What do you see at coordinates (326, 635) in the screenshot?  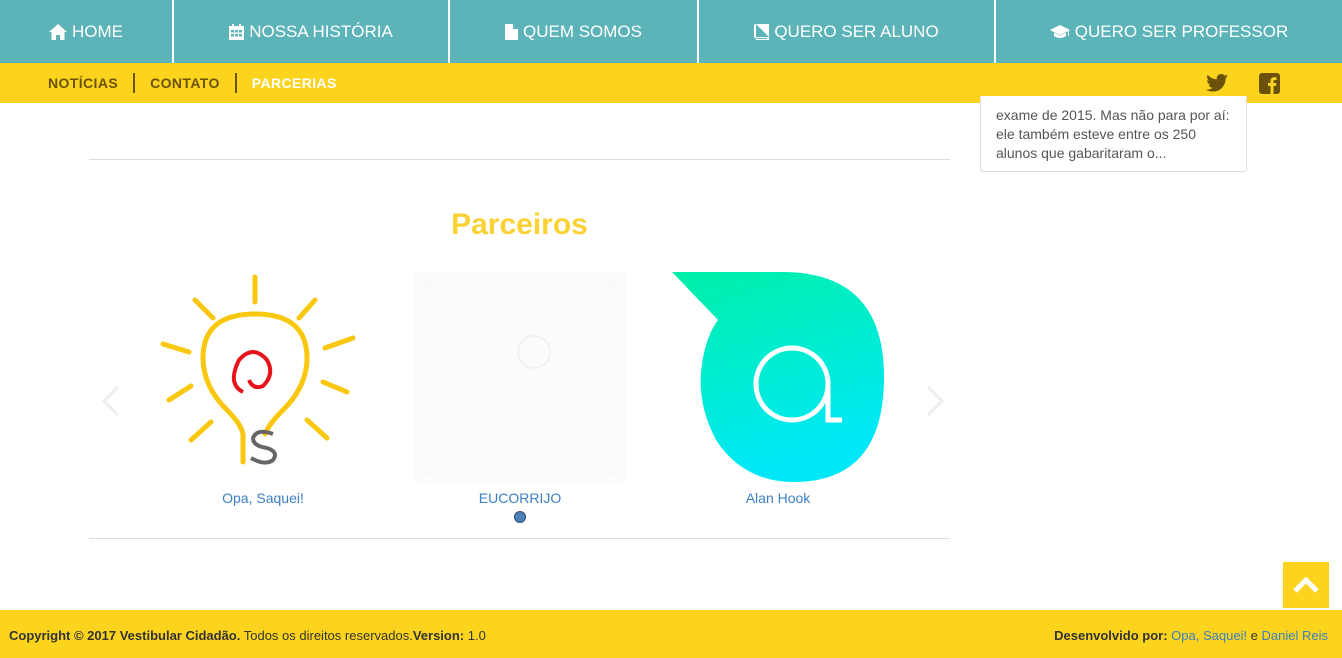 I see `rights-text: Todos os direitos reservados.` at bounding box center [326, 635].